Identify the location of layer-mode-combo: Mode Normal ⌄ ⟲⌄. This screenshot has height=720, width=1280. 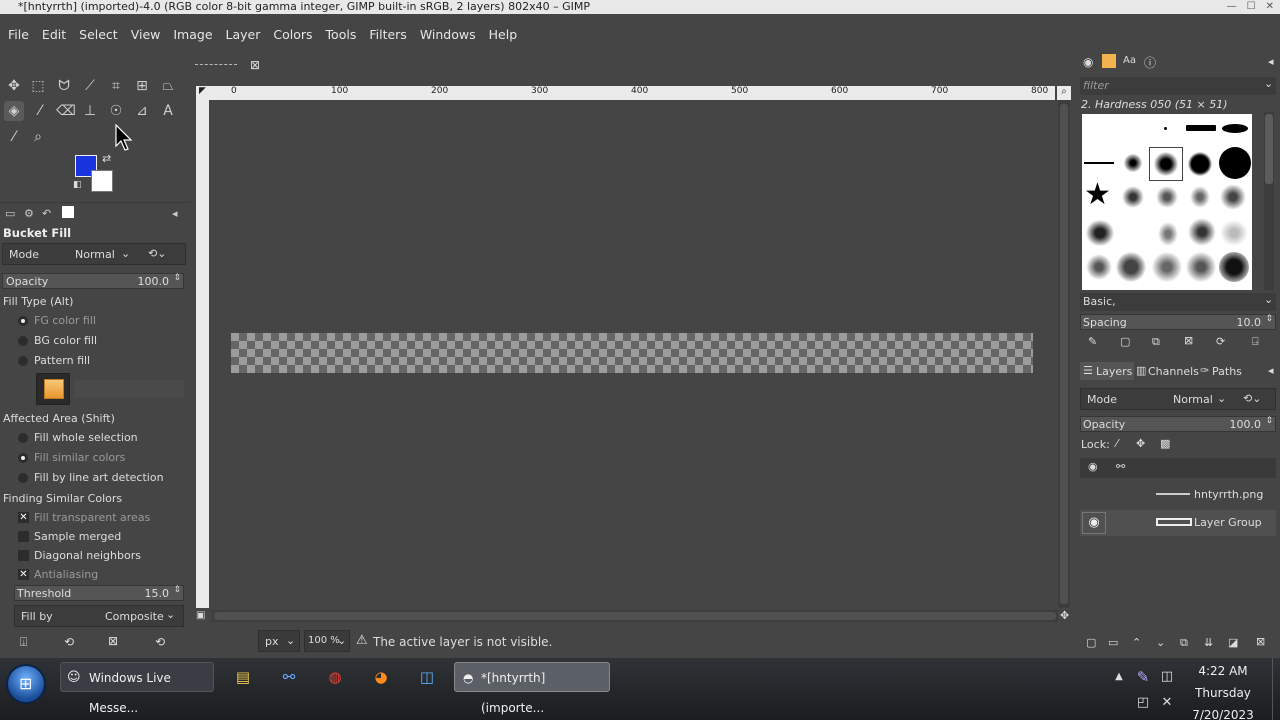
(1178, 399).